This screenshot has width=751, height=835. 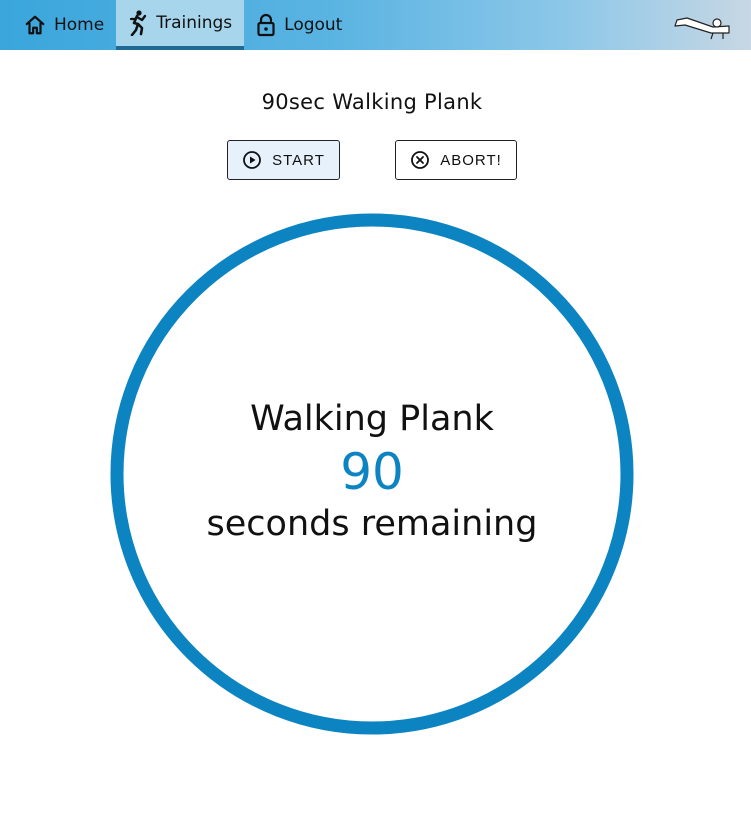 What do you see at coordinates (702, 28) in the screenshot?
I see `plank-logo` at bounding box center [702, 28].